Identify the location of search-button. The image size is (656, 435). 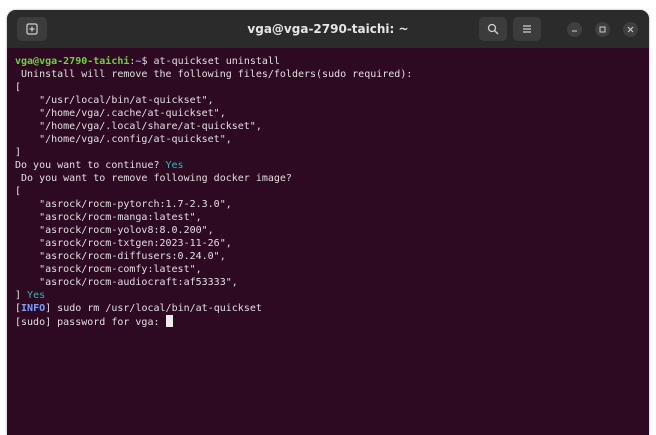
(493, 29).